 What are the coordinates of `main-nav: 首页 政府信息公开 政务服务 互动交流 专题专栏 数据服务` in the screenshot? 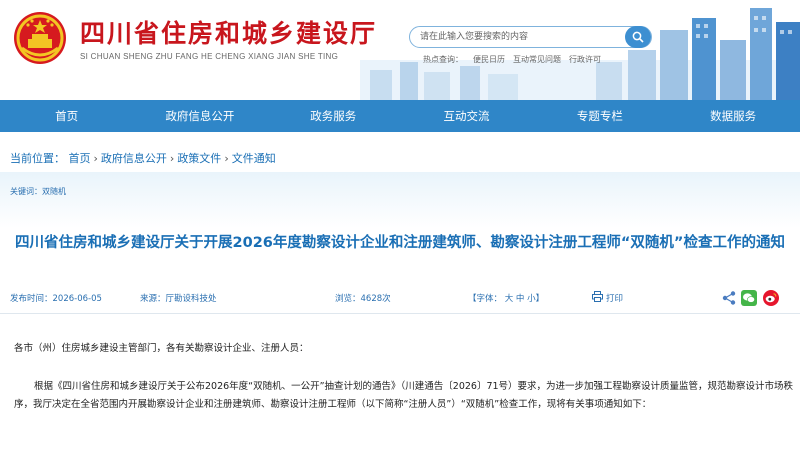 It's located at (400, 116).